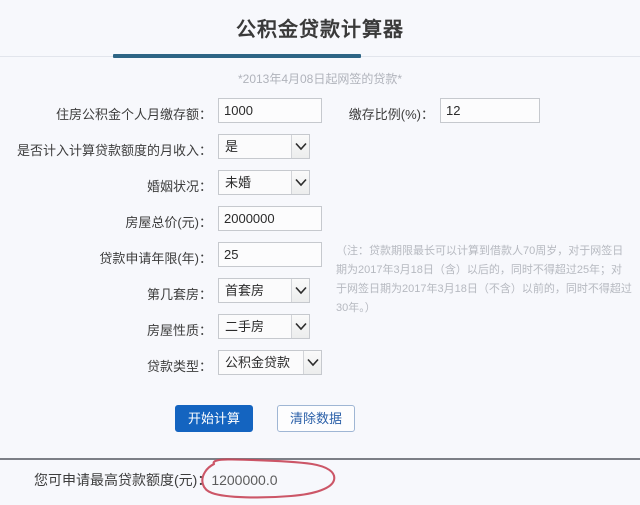 Image resolution: width=640 pixels, height=505 pixels. I want to click on page-title: 公积金贷款计算器, so click(320, 30).